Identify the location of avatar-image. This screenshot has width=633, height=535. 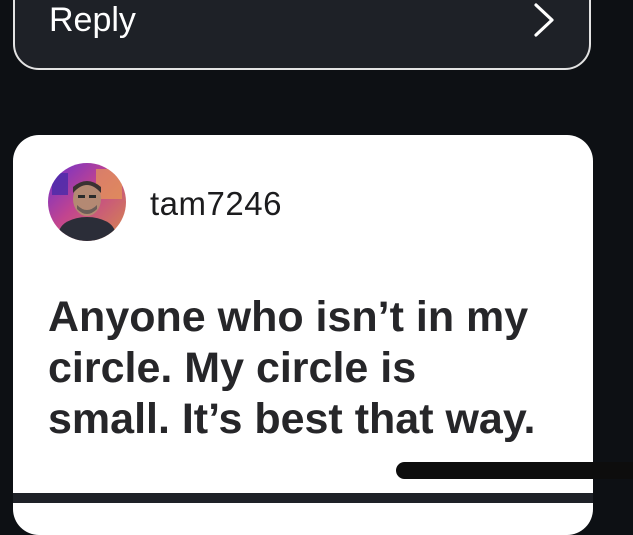
(87, 202).